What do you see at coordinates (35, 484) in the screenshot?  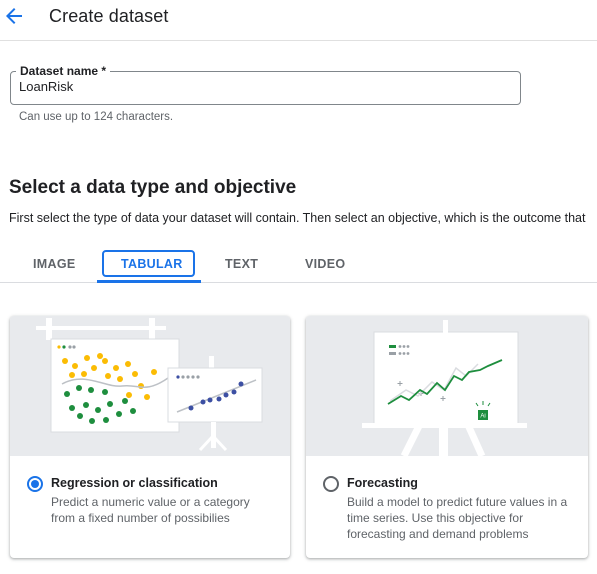 I see `regression-radio` at bounding box center [35, 484].